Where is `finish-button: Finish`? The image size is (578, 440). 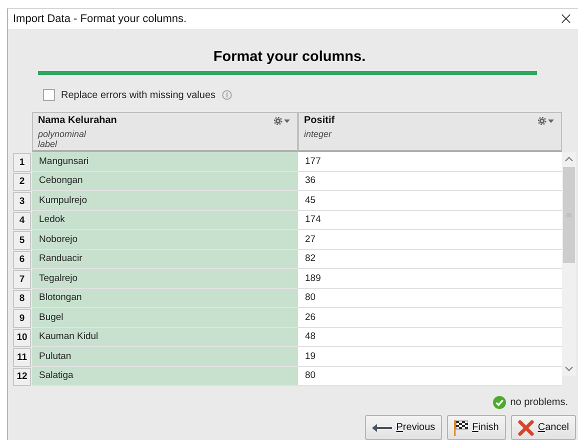
finish-button: Finish is located at coordinates (476, 427).